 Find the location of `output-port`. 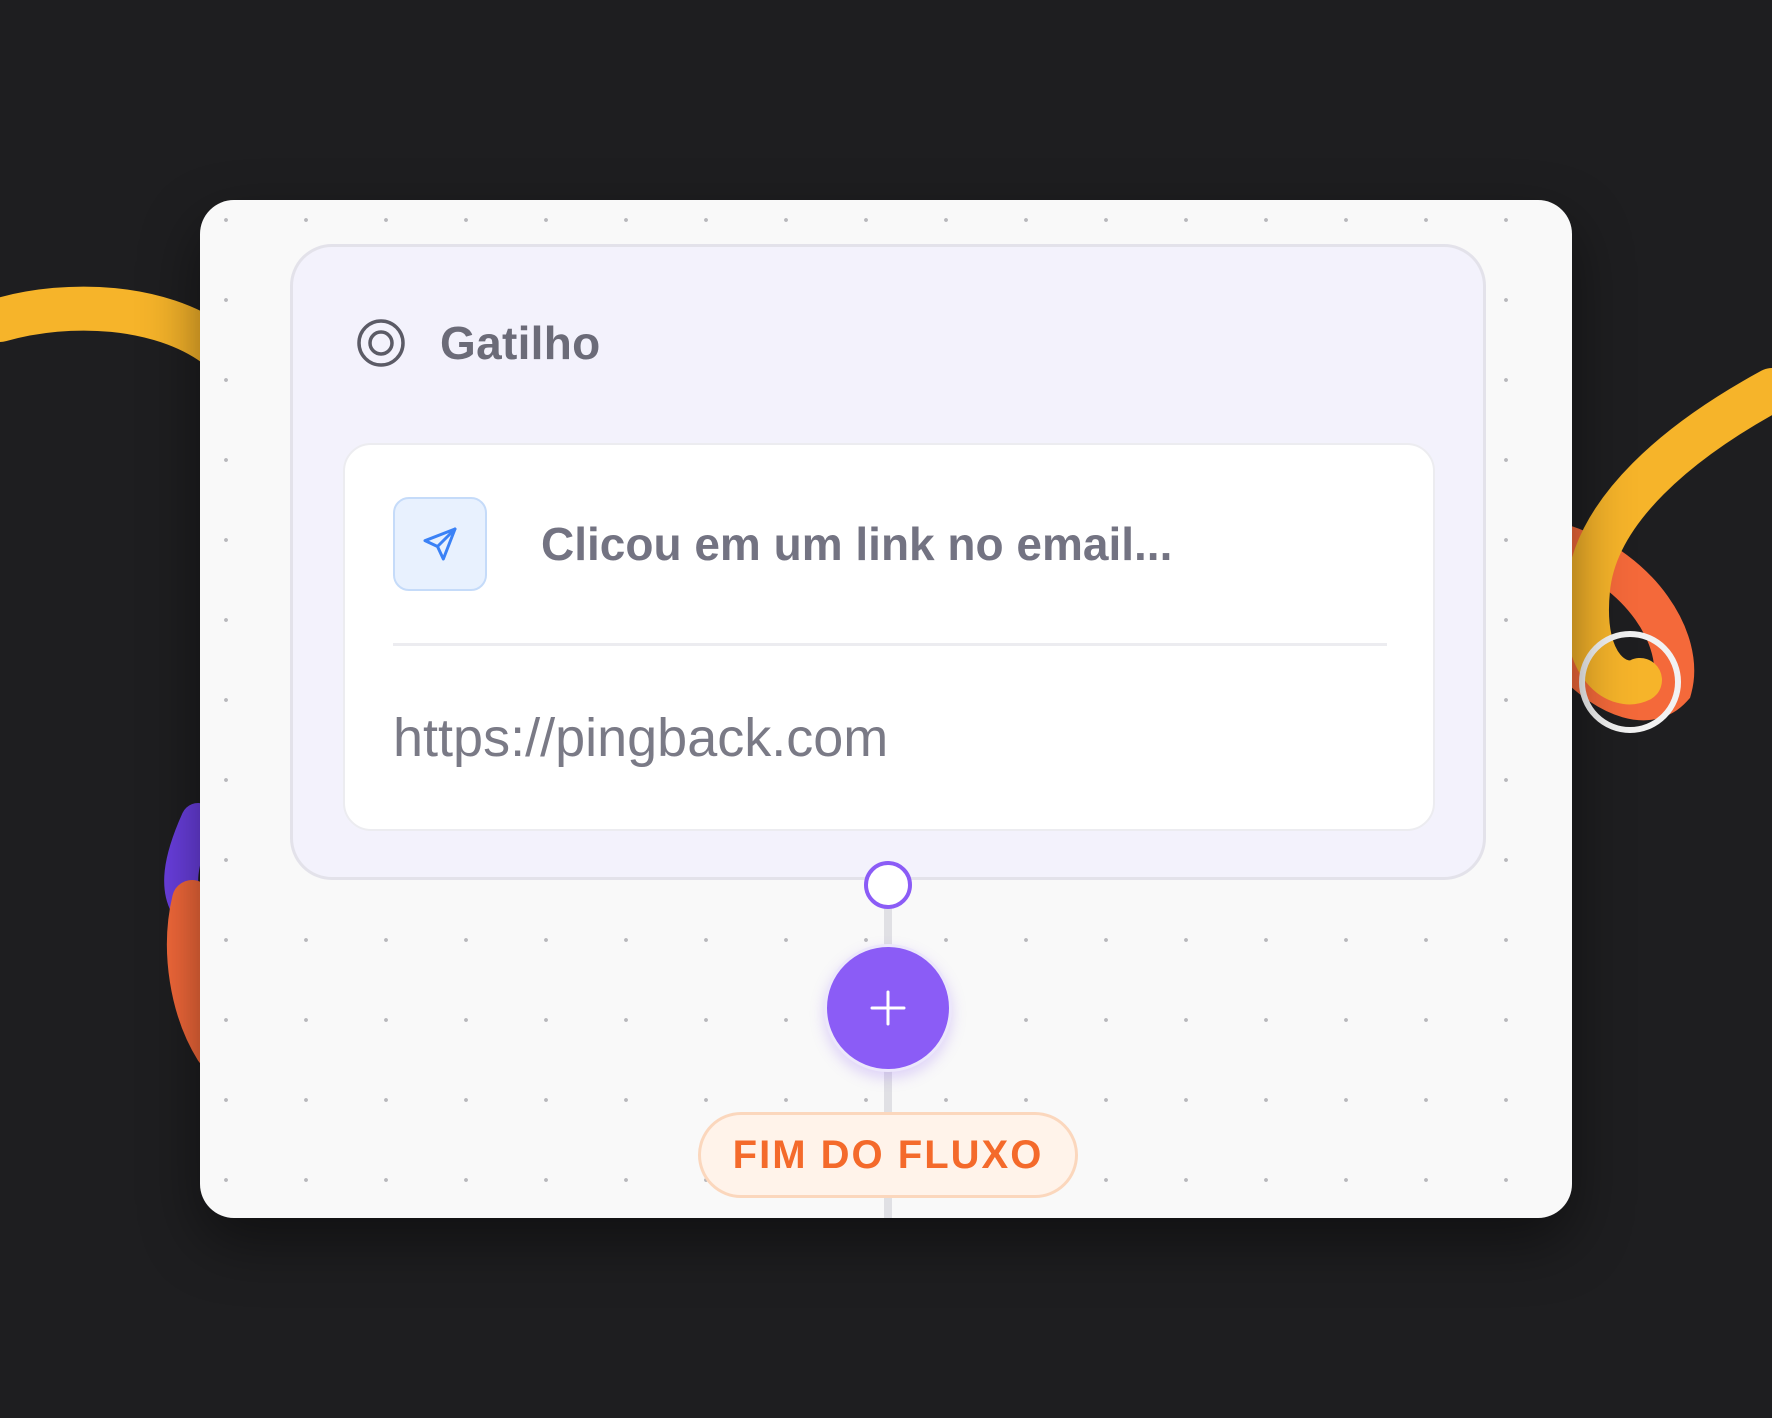

output-port is located at coordinates (888, 885).